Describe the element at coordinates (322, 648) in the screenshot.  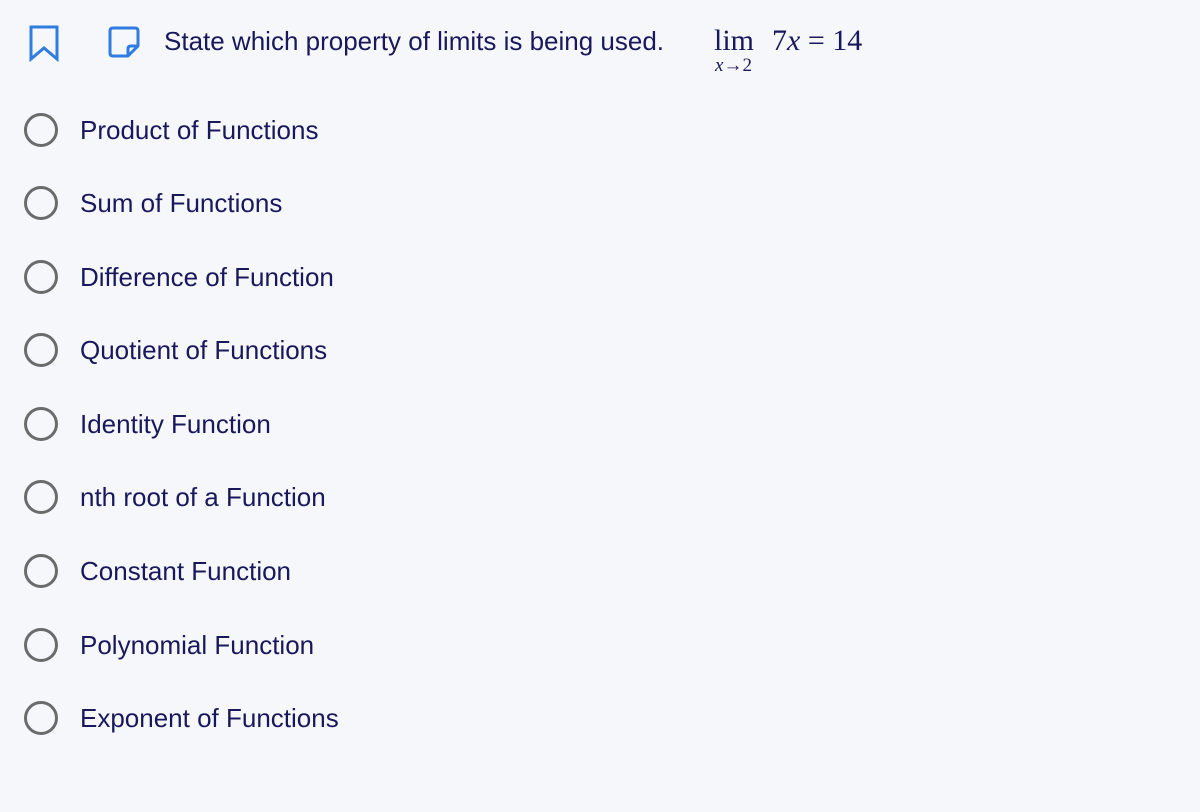
I see `option-polynomial-function: Polynomial Function` at that location.